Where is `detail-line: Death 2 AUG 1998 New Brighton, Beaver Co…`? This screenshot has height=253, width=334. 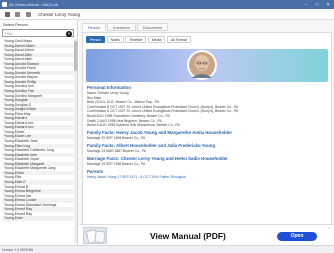 detail-line: Death 2 AUG 1998 New Brighton, Beaver Co… is located at coordinates (124, 120).